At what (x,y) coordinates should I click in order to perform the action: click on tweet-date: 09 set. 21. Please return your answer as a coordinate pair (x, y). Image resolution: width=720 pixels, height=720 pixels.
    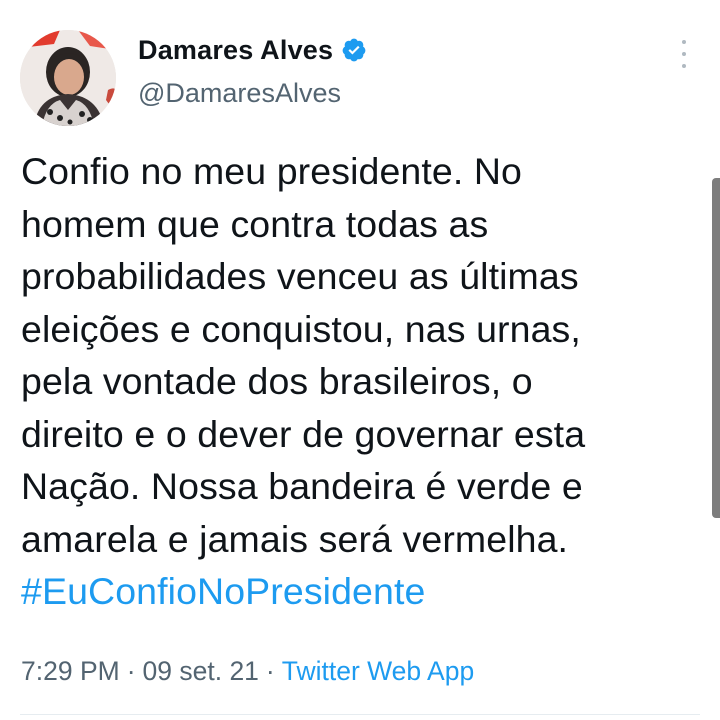
    Looking at the image, I should click on (201, 671).